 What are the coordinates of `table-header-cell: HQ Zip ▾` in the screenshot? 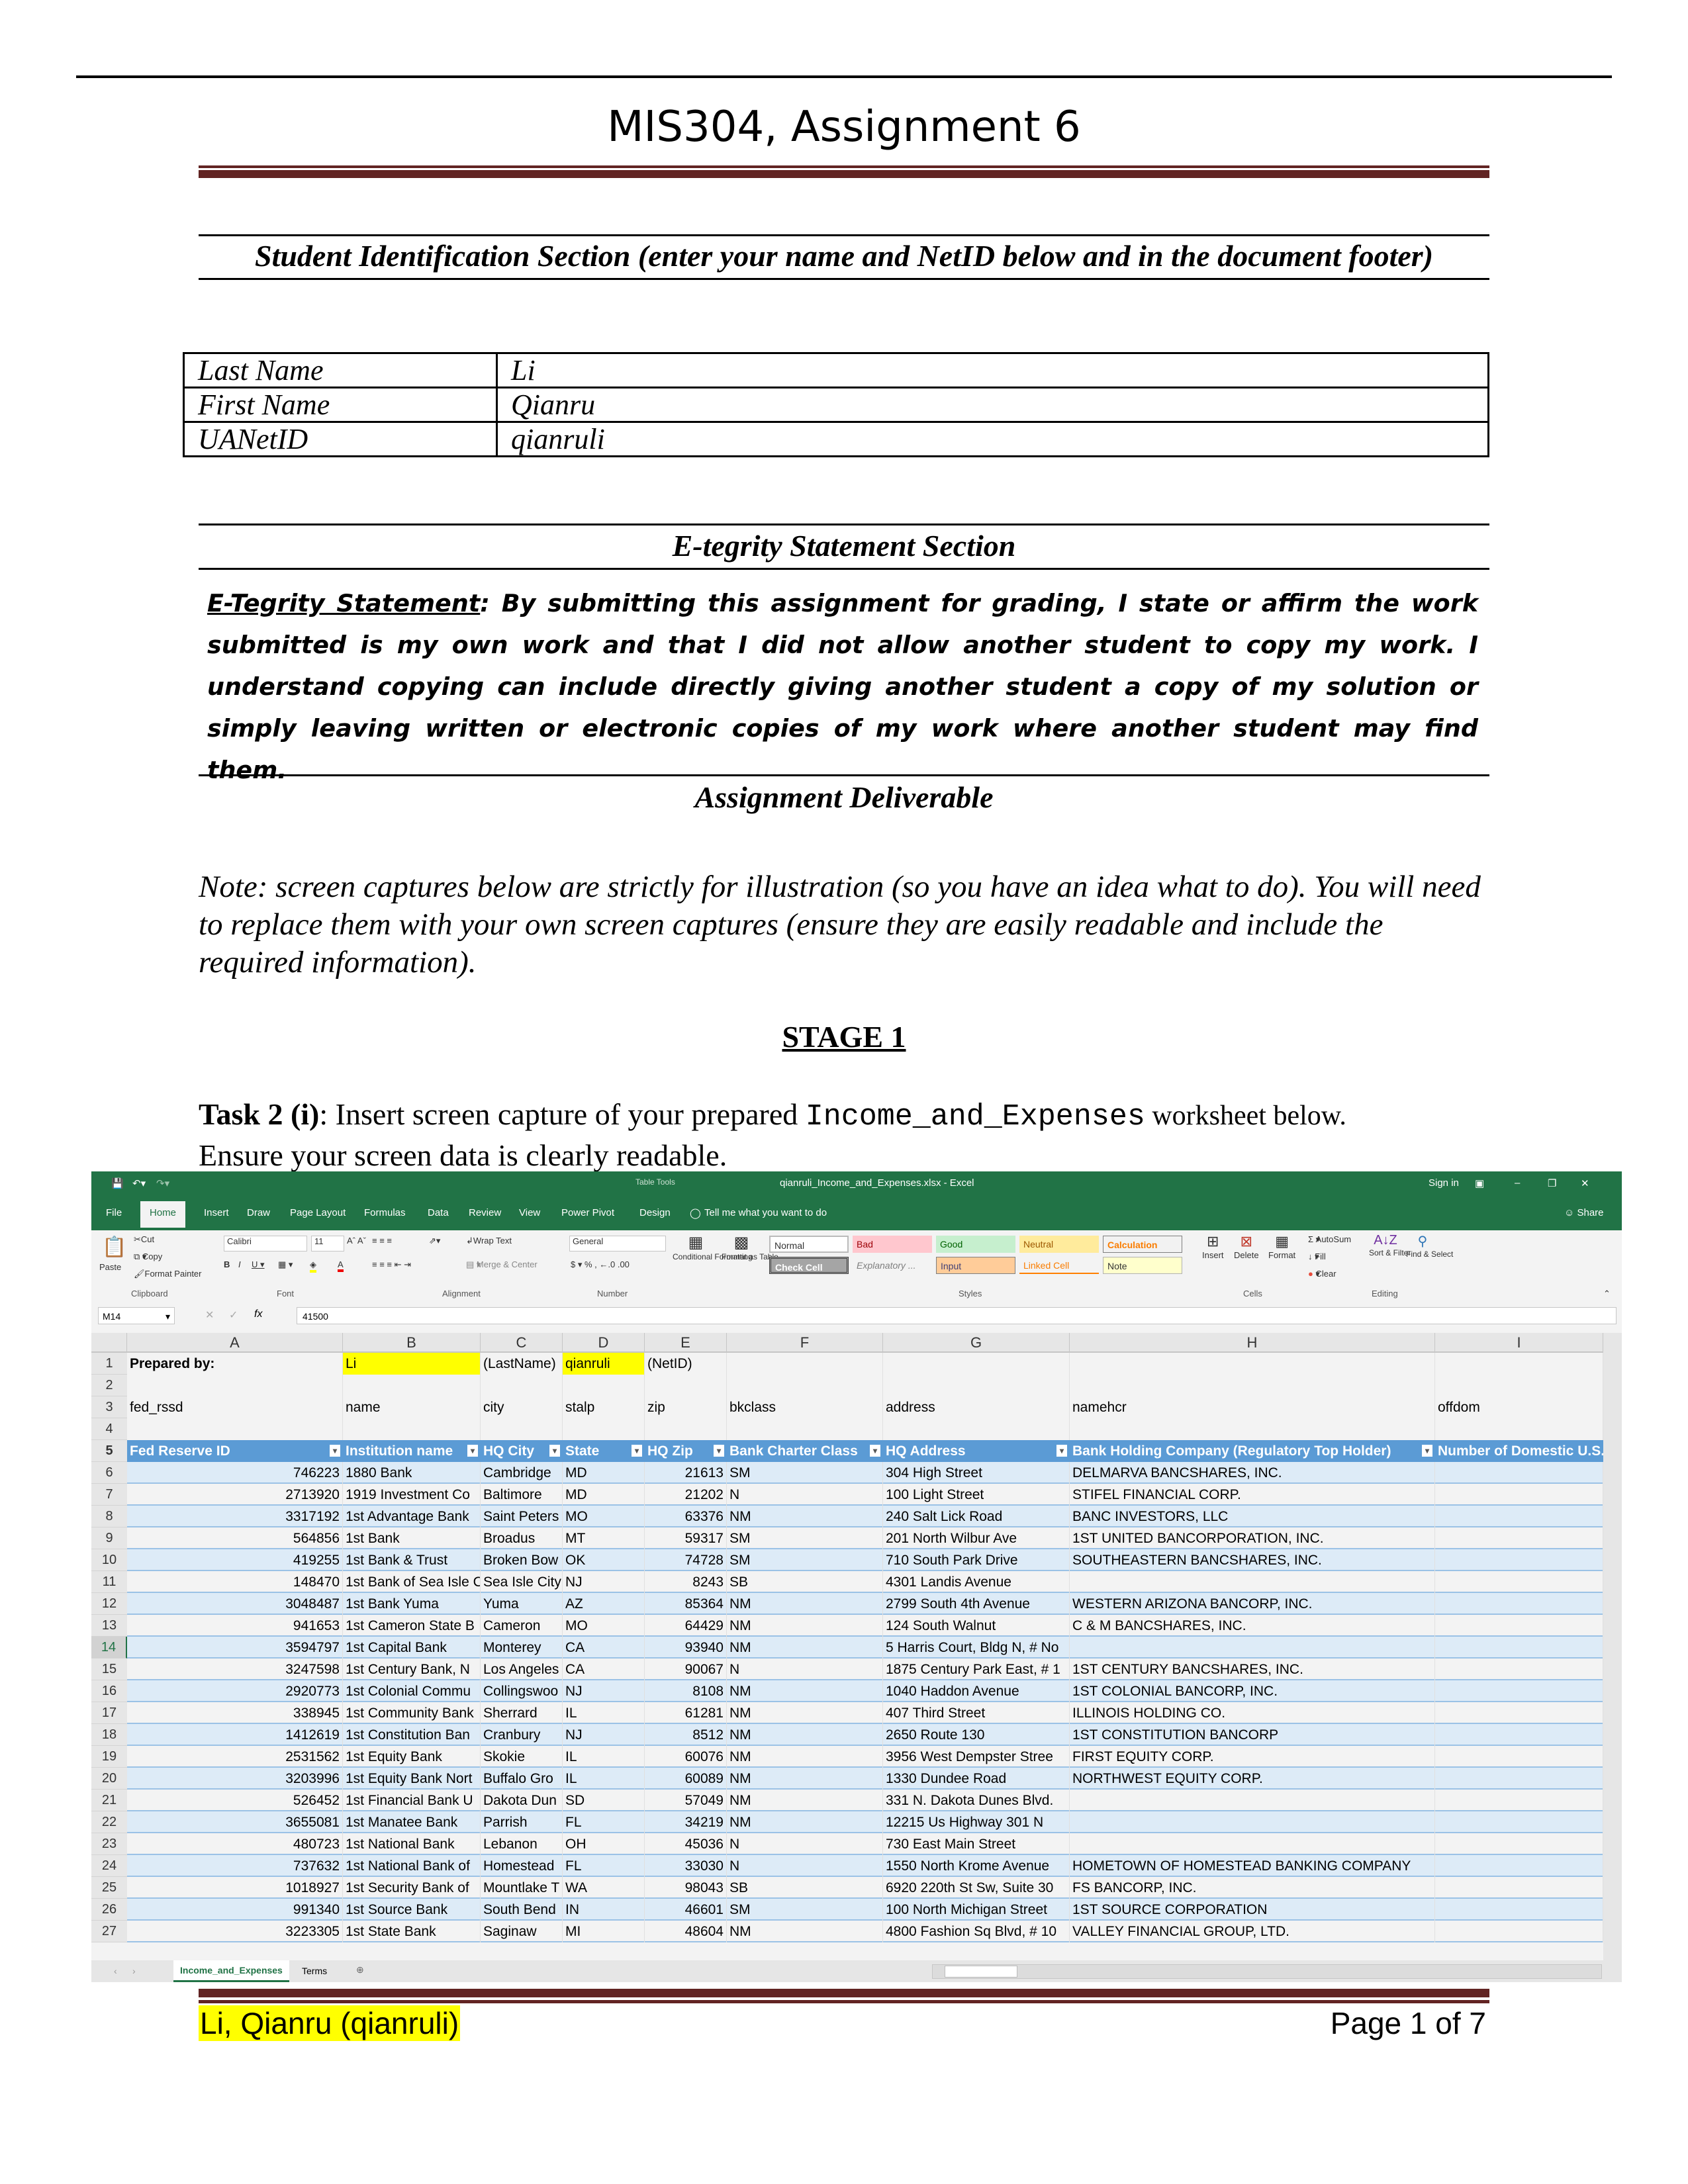 It's located at (686, 1451).